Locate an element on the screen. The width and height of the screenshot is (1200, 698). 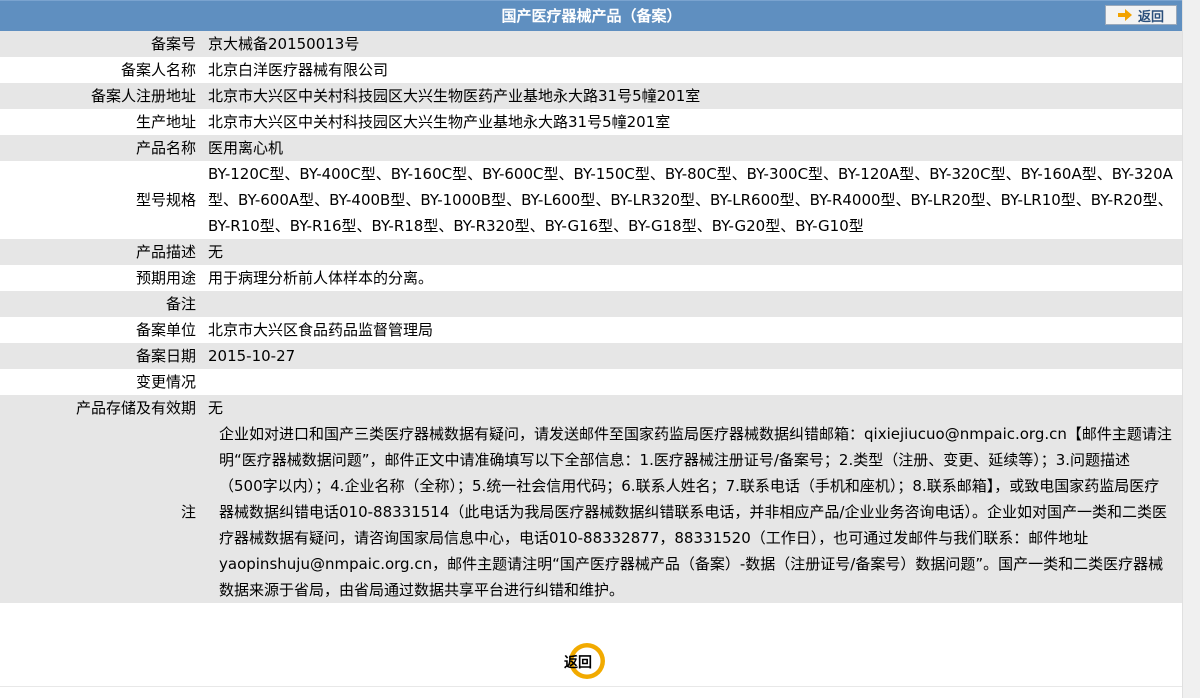
field-label: 产品名称 is located at coordinates (165, 148).